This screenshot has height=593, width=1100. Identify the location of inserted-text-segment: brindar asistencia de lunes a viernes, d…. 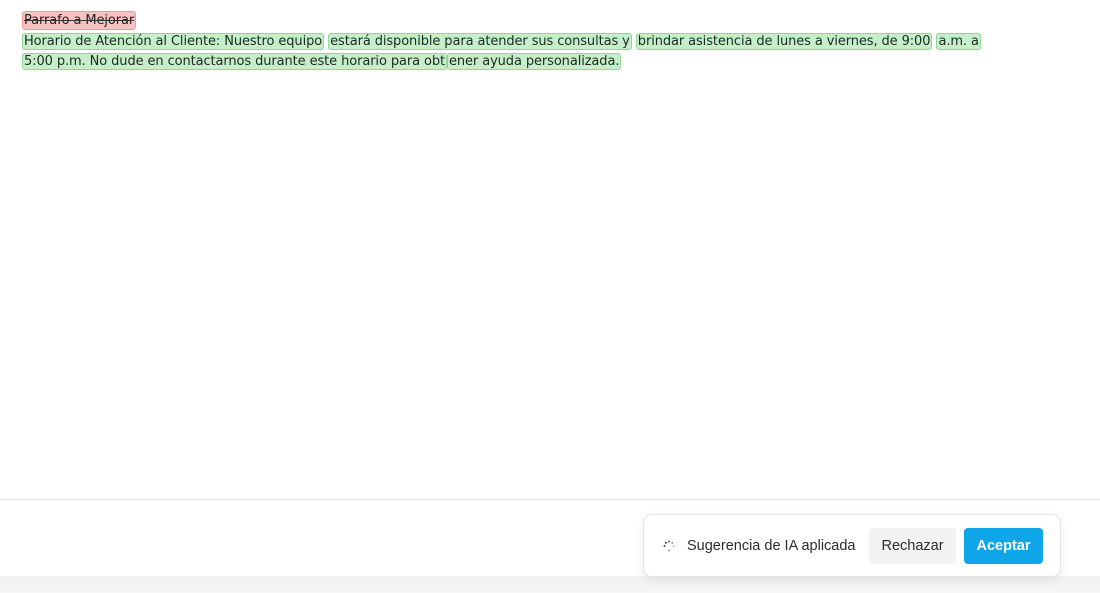
(784, 41).